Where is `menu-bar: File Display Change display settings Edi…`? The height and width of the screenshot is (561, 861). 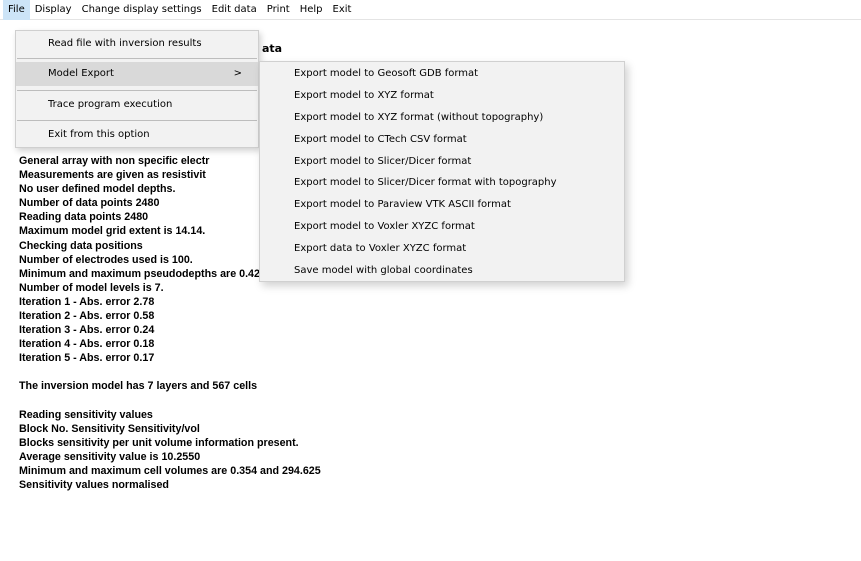
menu-bar: File Display Change display settings Edi… is located at coordinates (430, 10).